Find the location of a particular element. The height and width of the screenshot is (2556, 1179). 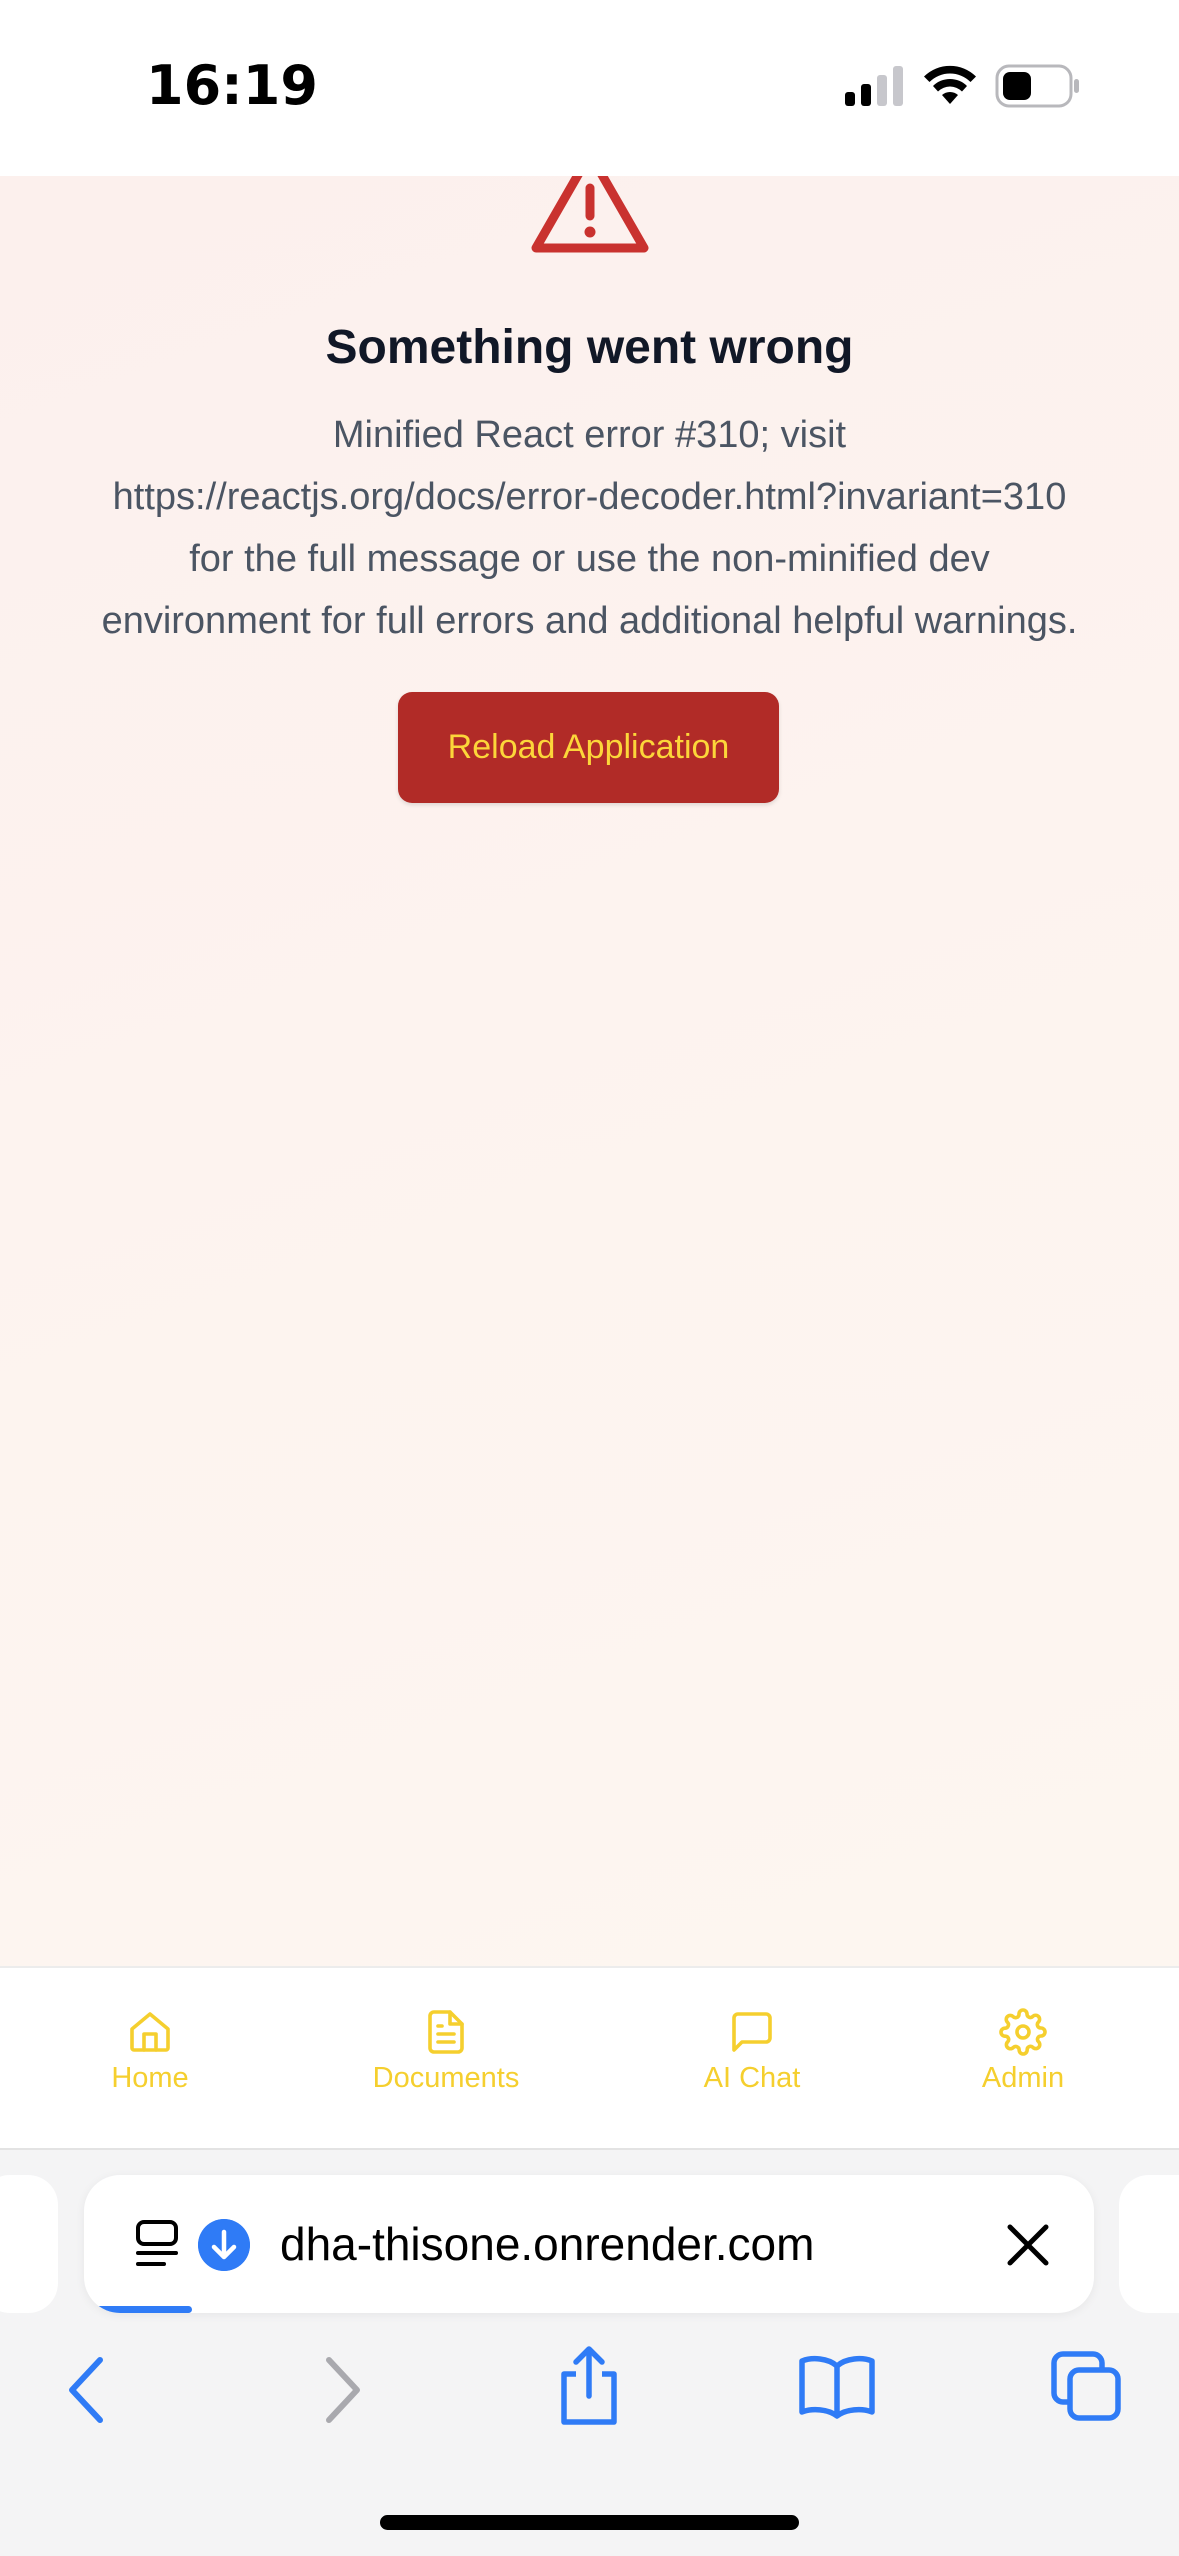

forward-icon is located at coordinates (342, 2390).